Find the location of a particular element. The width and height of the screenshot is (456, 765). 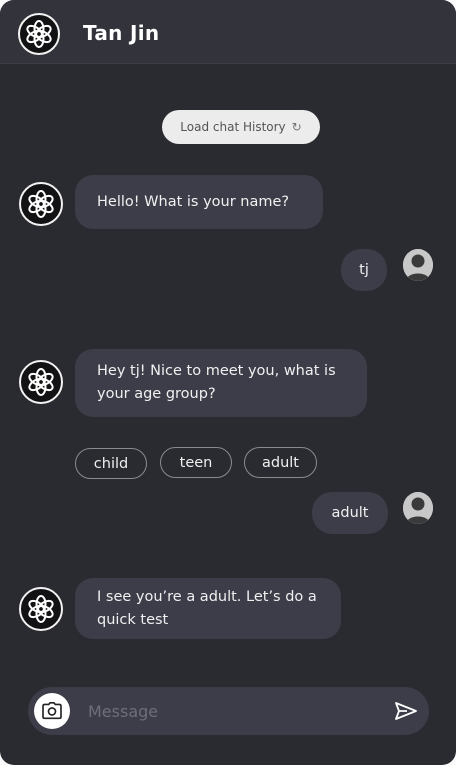

send-icon is located at coordinates (406, 711).